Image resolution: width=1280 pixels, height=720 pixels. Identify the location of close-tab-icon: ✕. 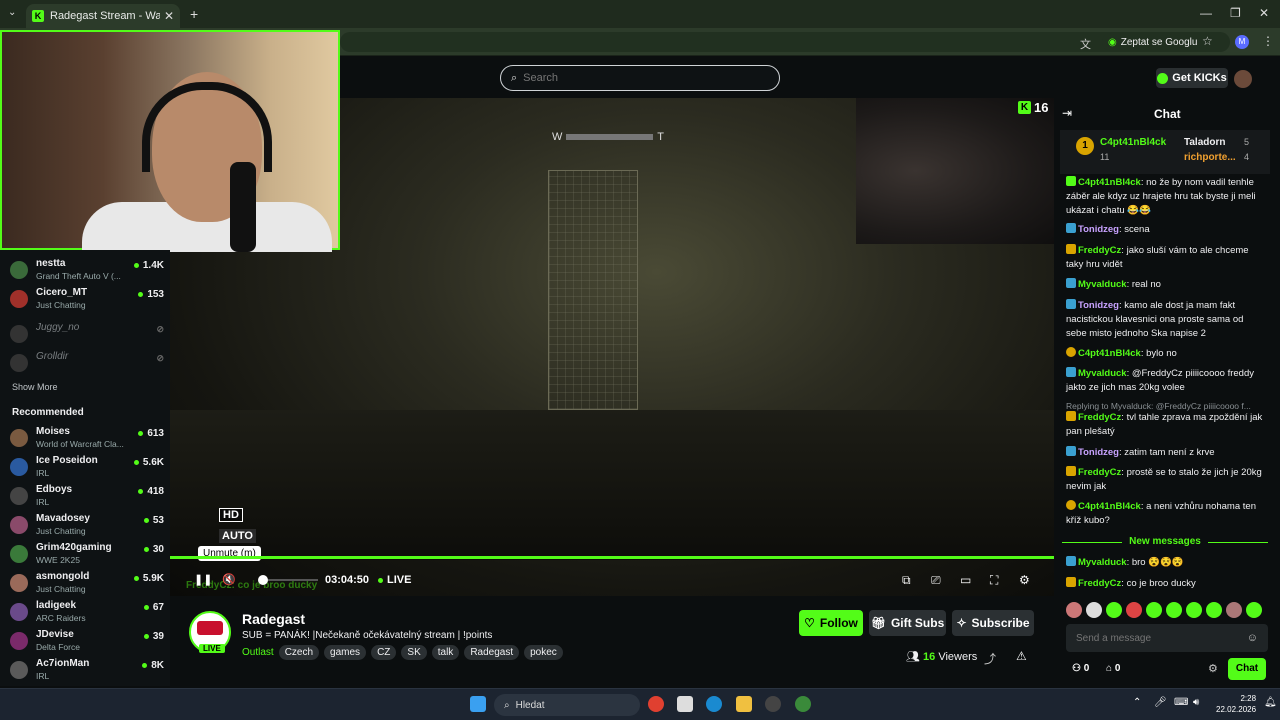
(169, 16).